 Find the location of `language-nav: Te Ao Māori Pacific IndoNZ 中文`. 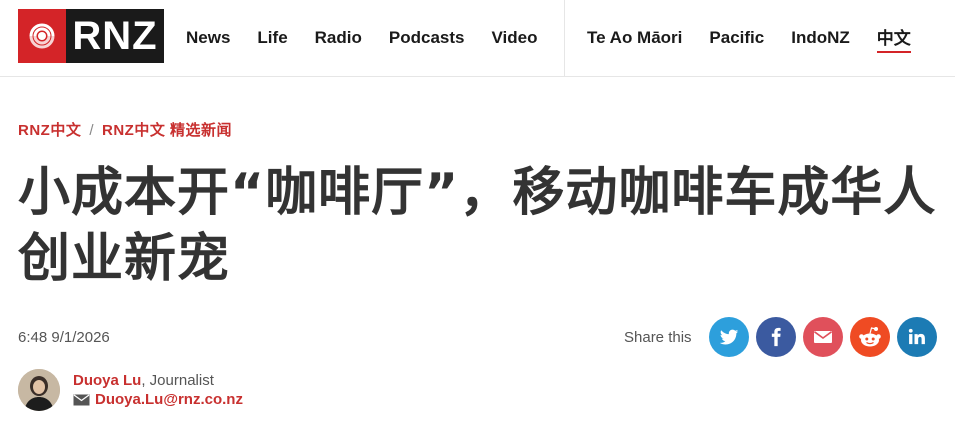

language-nav: Te Ao Māori Pacific IndoNZ 中文 is located at coordinates (762, 38).